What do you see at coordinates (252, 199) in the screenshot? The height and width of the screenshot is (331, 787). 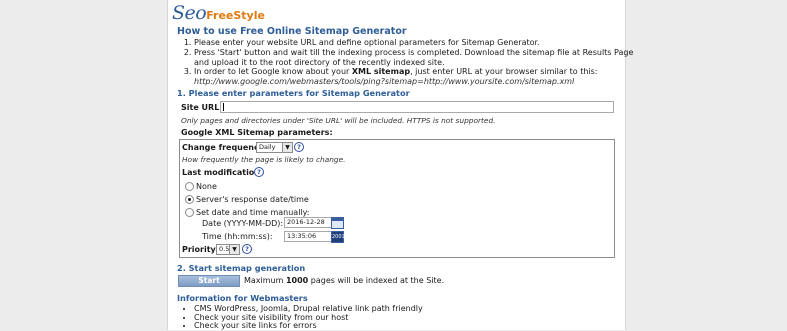 I see `radio-server-label: Server's response date/time` at bounding box center [252, 199].